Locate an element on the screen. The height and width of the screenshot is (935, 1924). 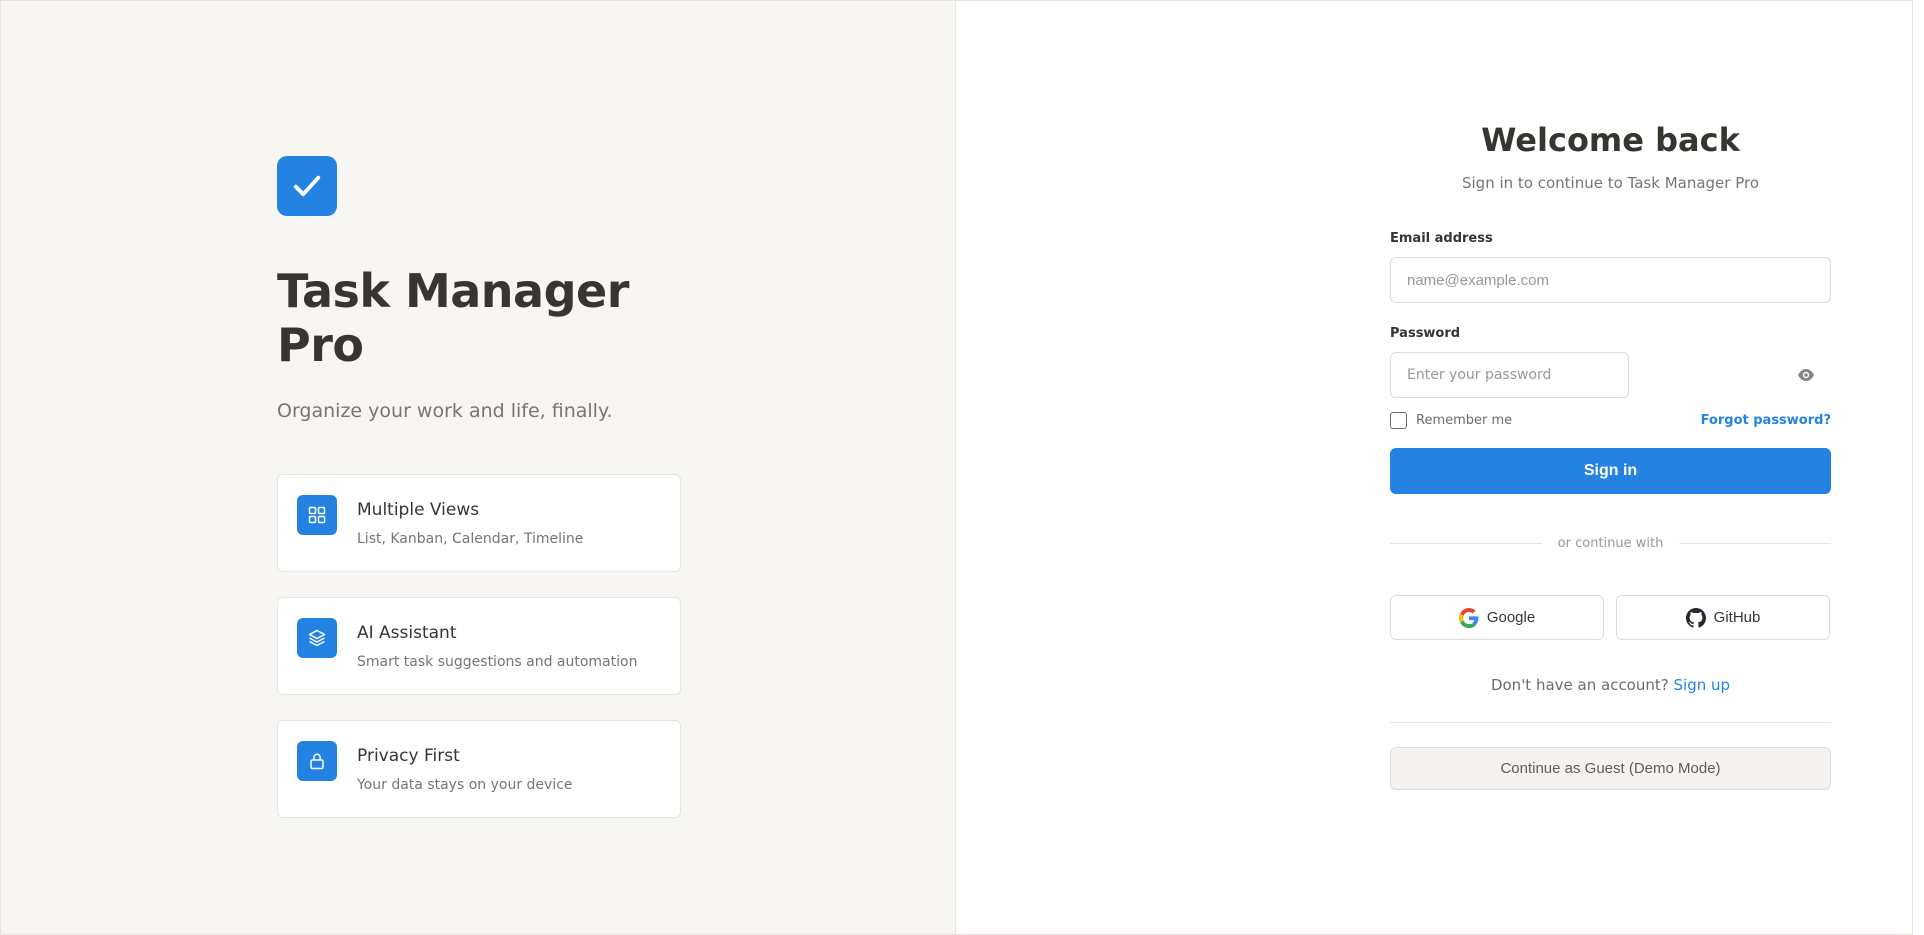
feature-title: AI Assistant is located at coordinates (407, 633).